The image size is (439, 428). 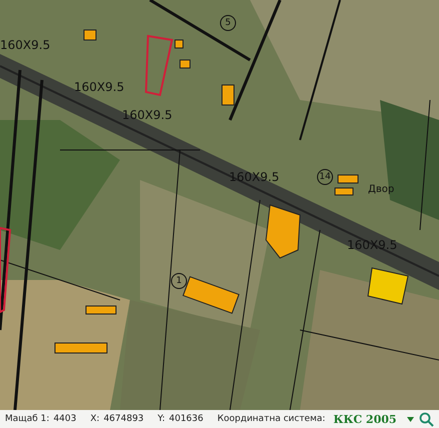 What do you see at coordinates (271, 419) in the screenshot?
I see `crs-label: Координатна система:` at bounding box center [271, 419].